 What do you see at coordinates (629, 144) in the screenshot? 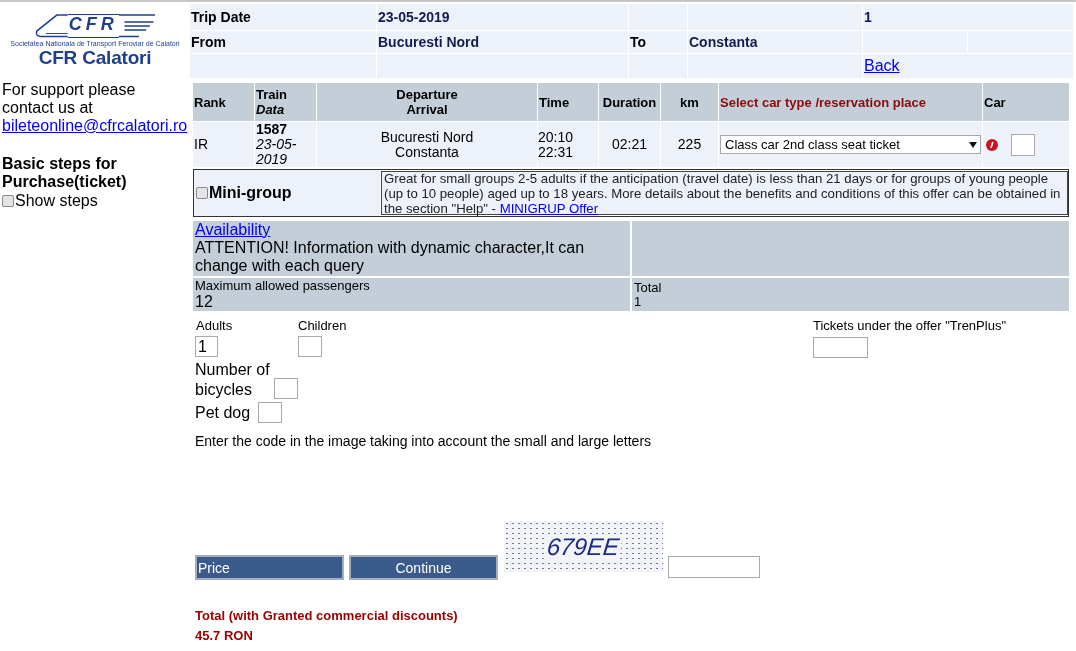
I see `trip-duration: 02:21` at bounding box center [629, 144].